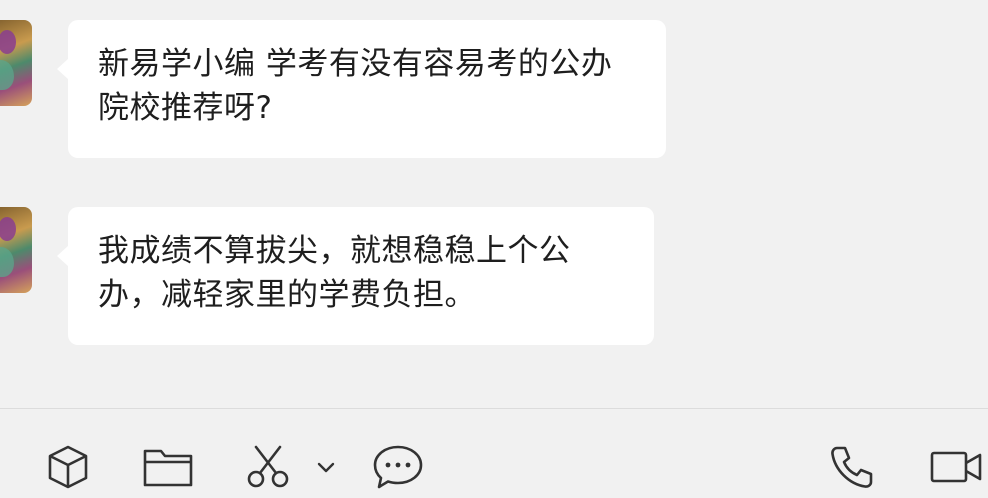 This screenshot has height=498, width=988. I want to click on cube-icon, so click(68, 467).